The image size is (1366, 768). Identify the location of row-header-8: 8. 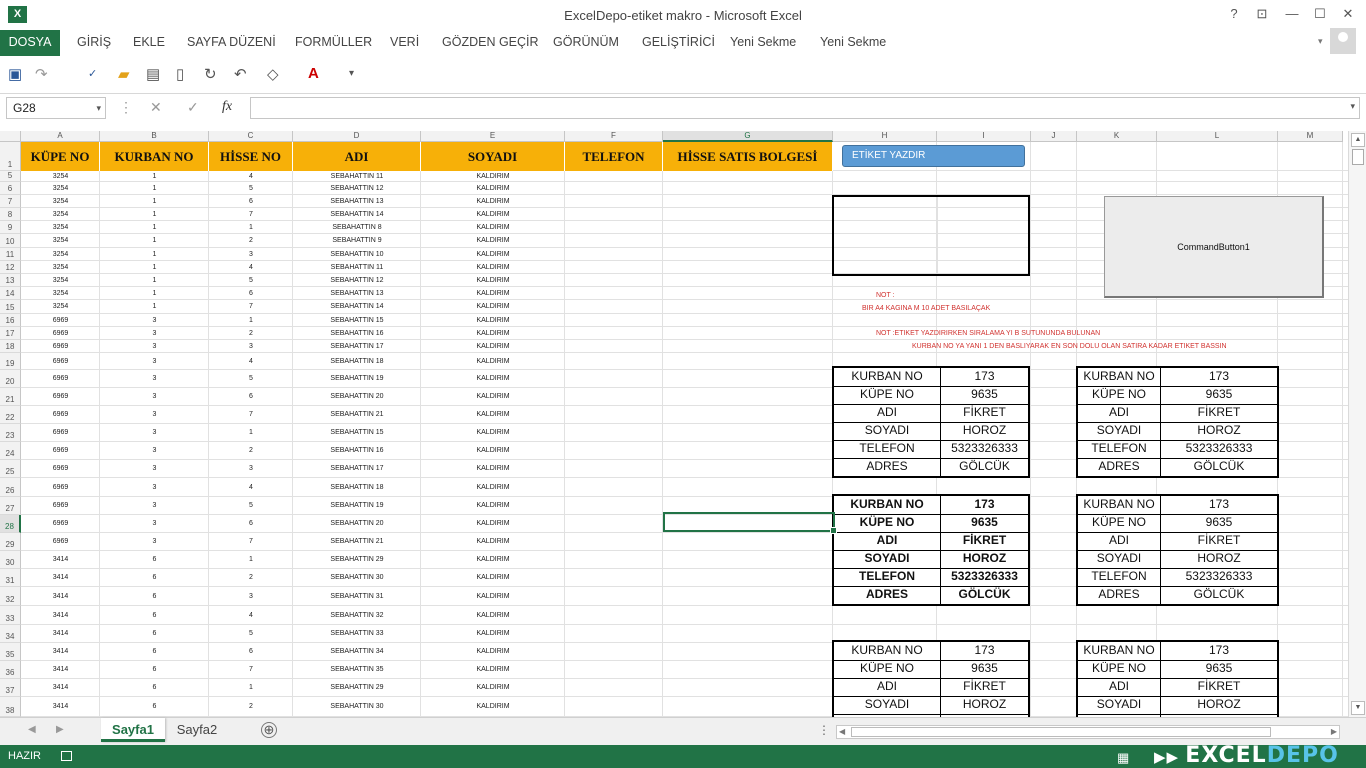
(10, 214).